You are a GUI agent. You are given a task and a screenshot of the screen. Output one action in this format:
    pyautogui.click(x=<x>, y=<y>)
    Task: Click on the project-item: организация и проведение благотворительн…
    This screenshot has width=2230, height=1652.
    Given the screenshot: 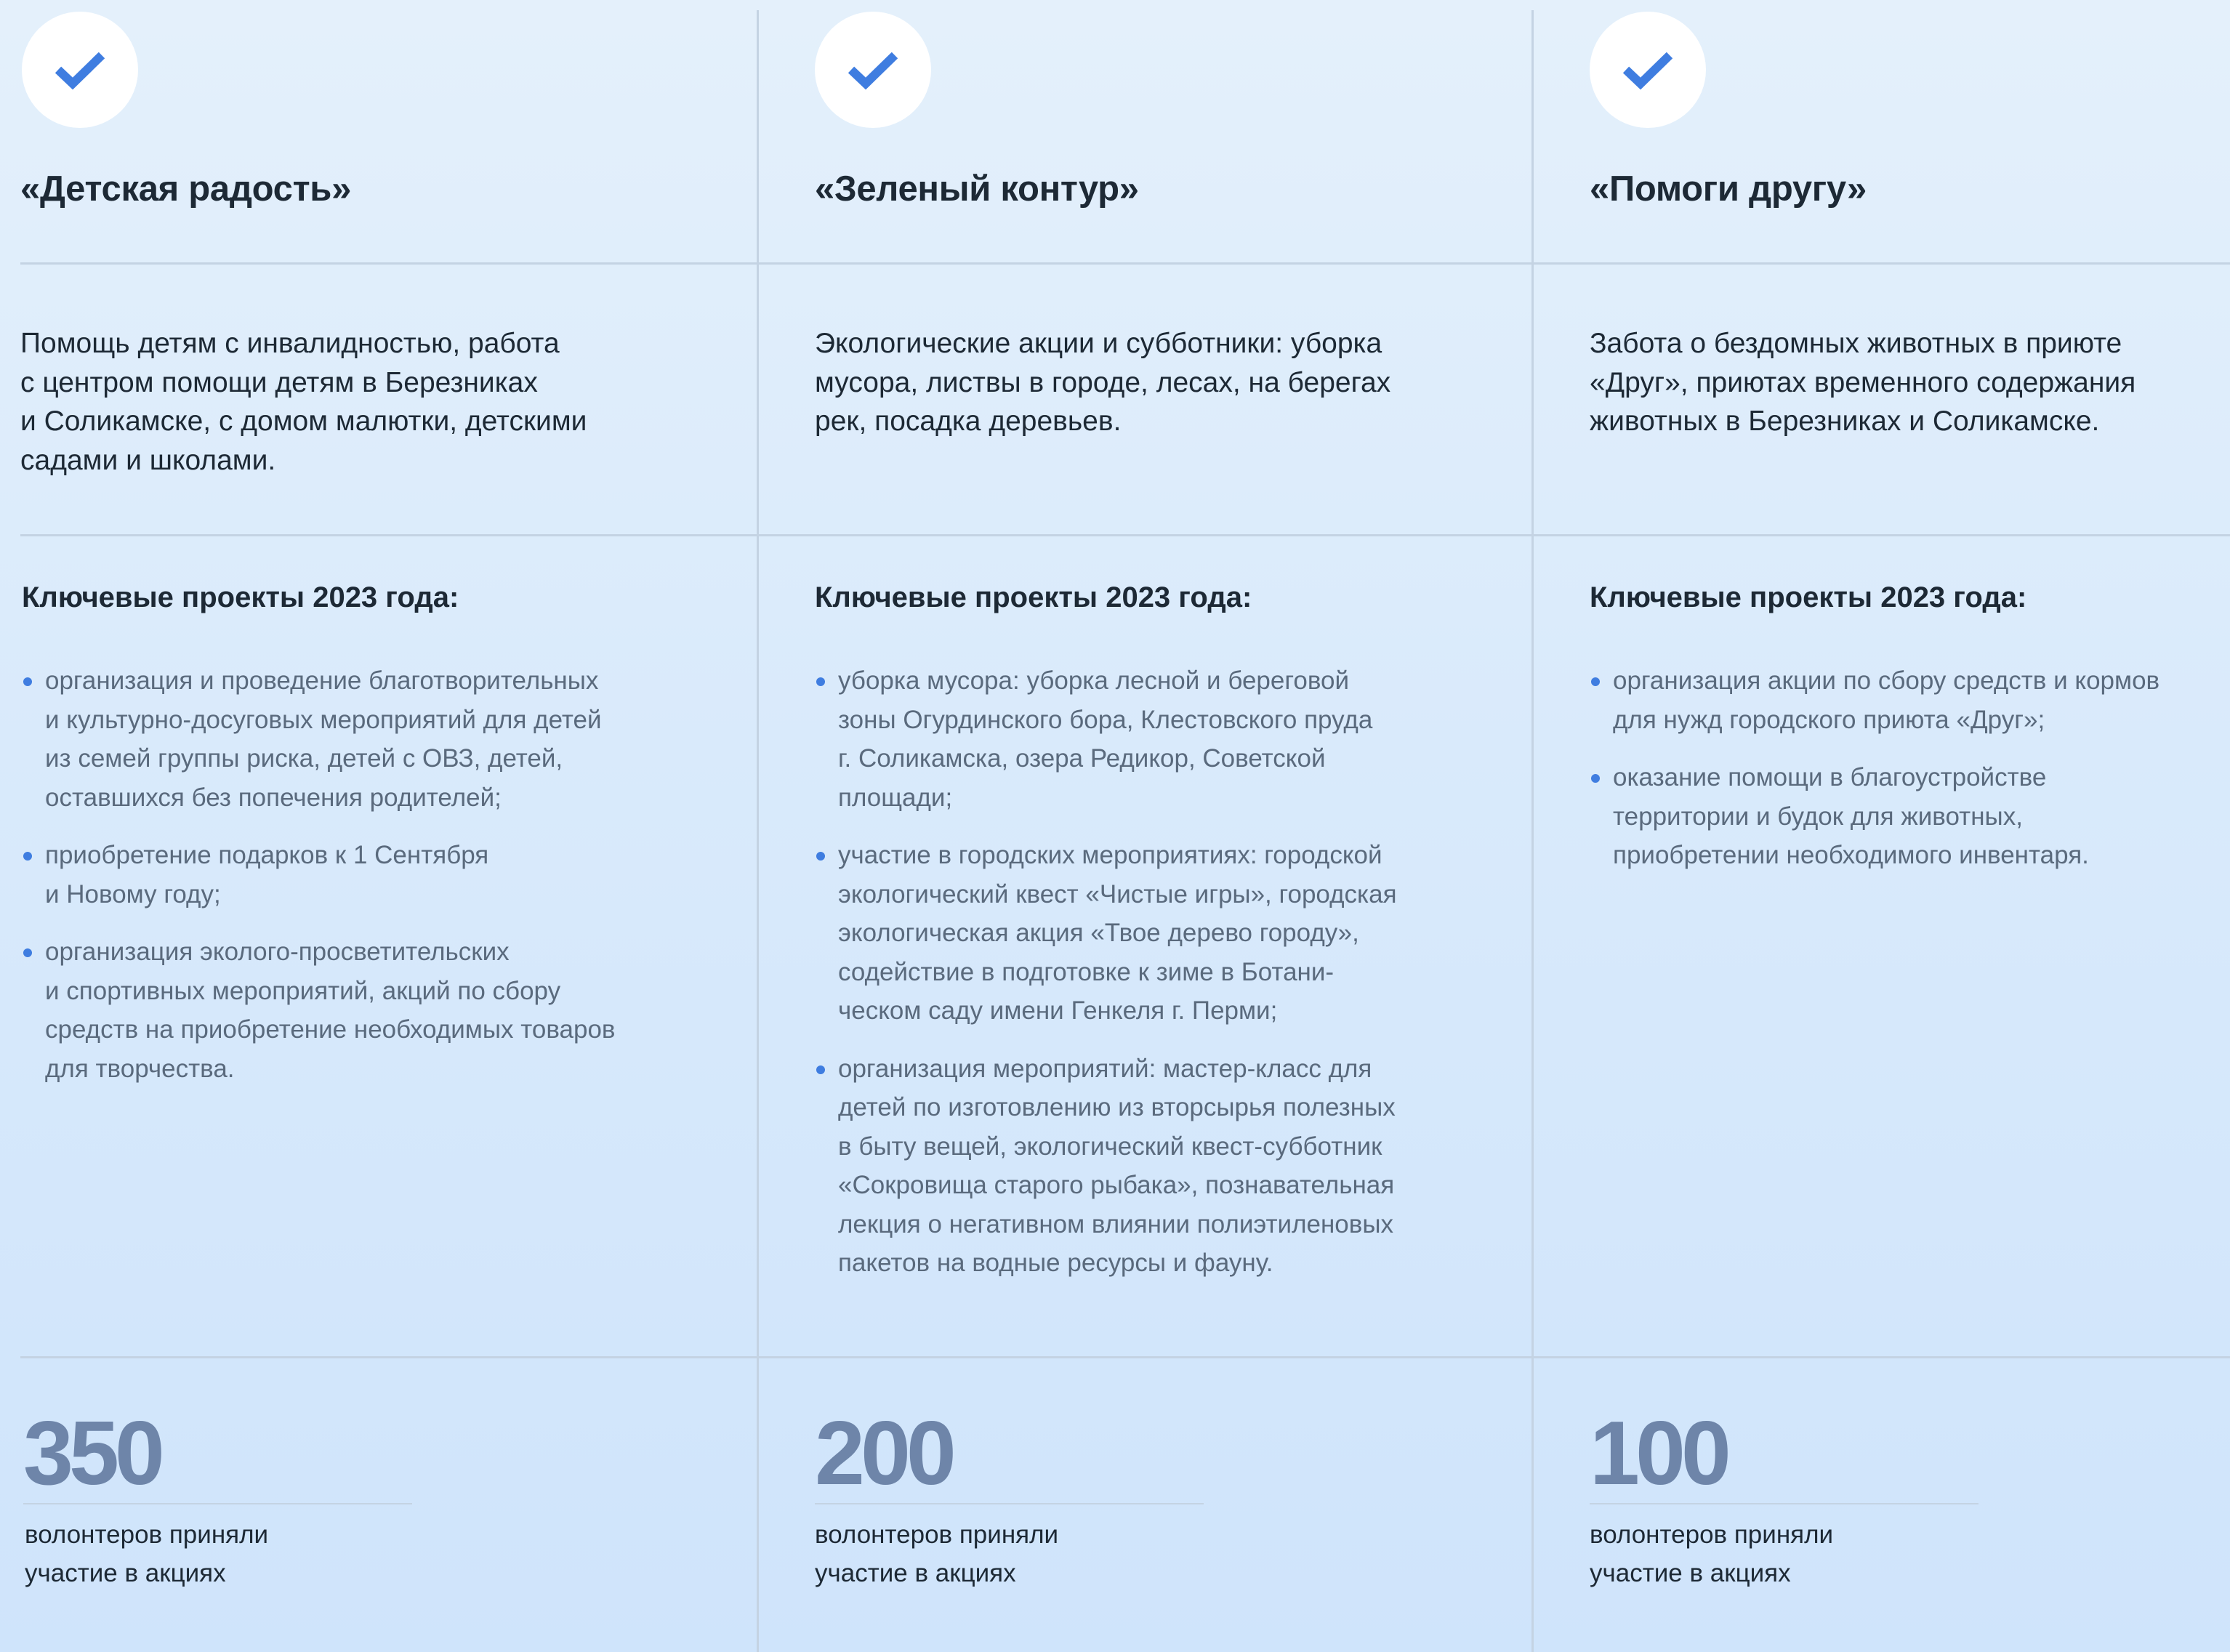 What is the action you would take?
    pyautogui.click(x=319, y=739)
    